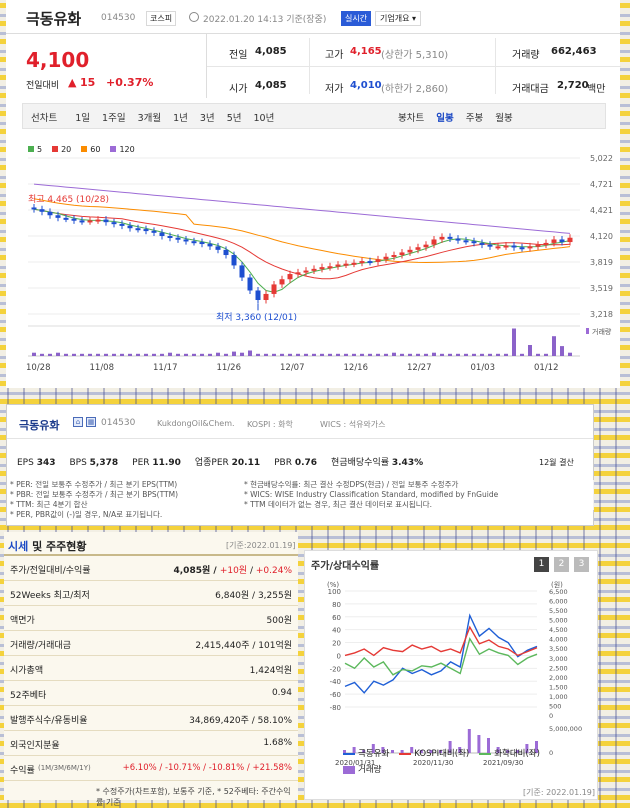 Image resolution: width=630 pixels, height=808 pixels. What do you see at coordinates (271, 51) in the screenshot?
I see `prev-value: 4,085` at bounding box center [271, 51].